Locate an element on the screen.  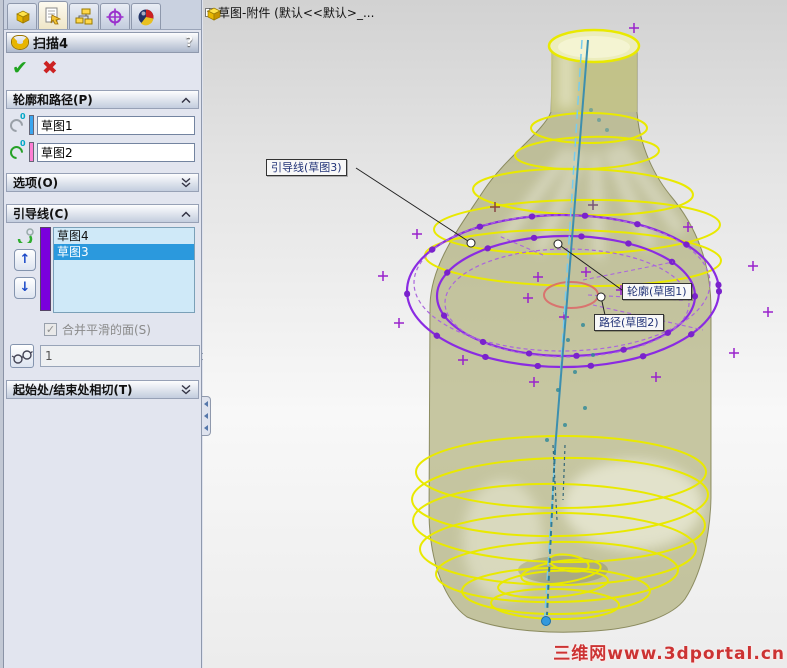
path-sketch-icon: 0 is located at coordinates (18, 150).